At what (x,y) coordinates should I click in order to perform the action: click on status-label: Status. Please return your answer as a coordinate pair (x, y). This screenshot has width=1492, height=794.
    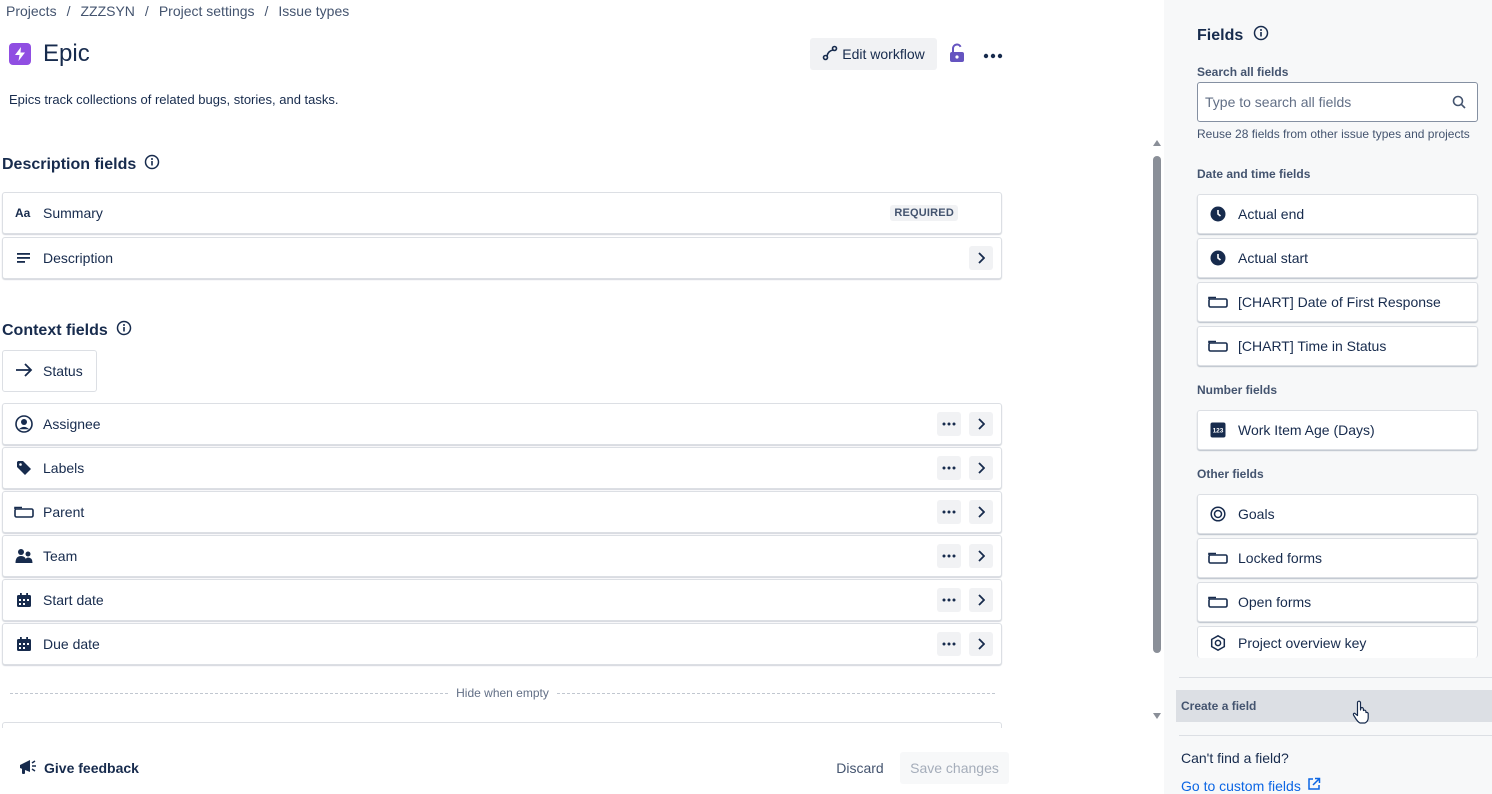
    Looking at the image, I should click on (63, 371).